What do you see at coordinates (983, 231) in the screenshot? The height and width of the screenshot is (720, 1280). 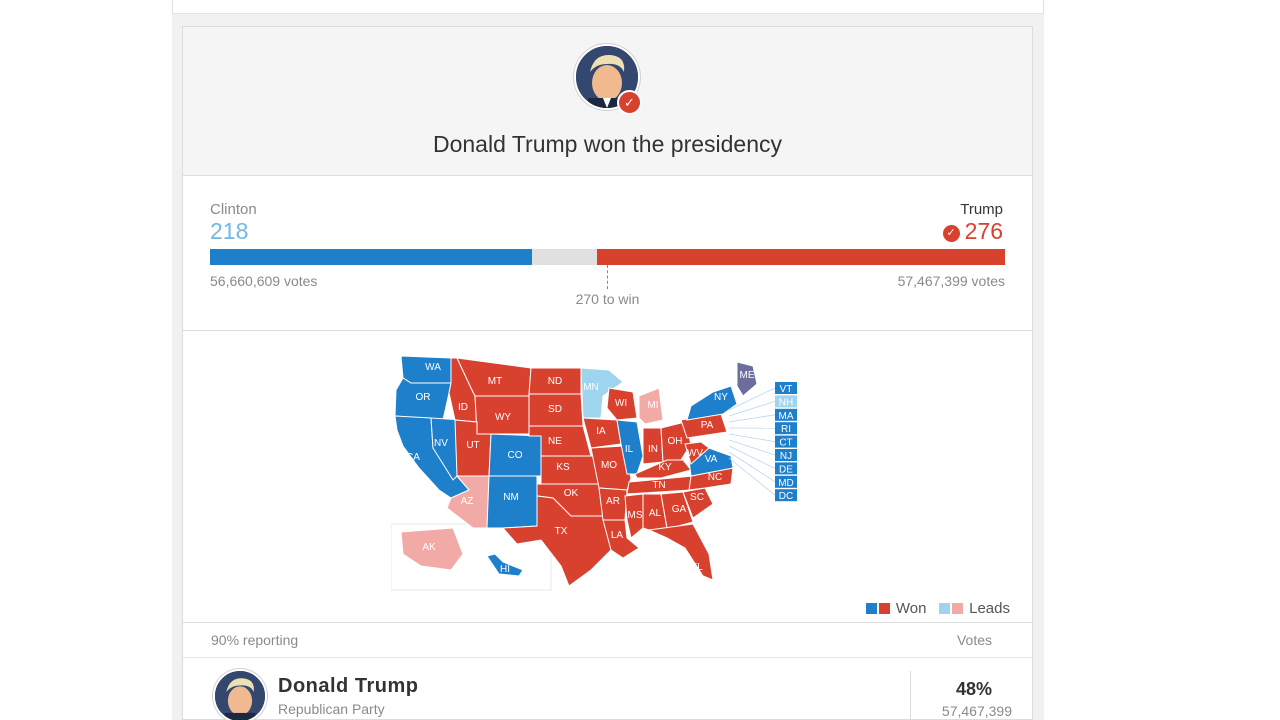 I see `trump-electoral-votes: 276` at bounding box center [983, 231].